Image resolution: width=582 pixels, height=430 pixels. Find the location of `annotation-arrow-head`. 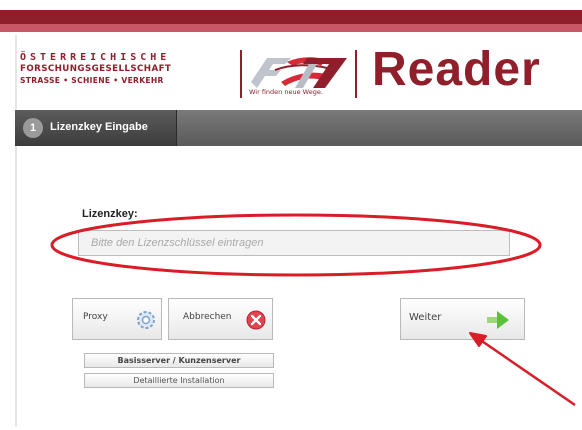

annotation-arrow-head is located at coordinates (478, 339).